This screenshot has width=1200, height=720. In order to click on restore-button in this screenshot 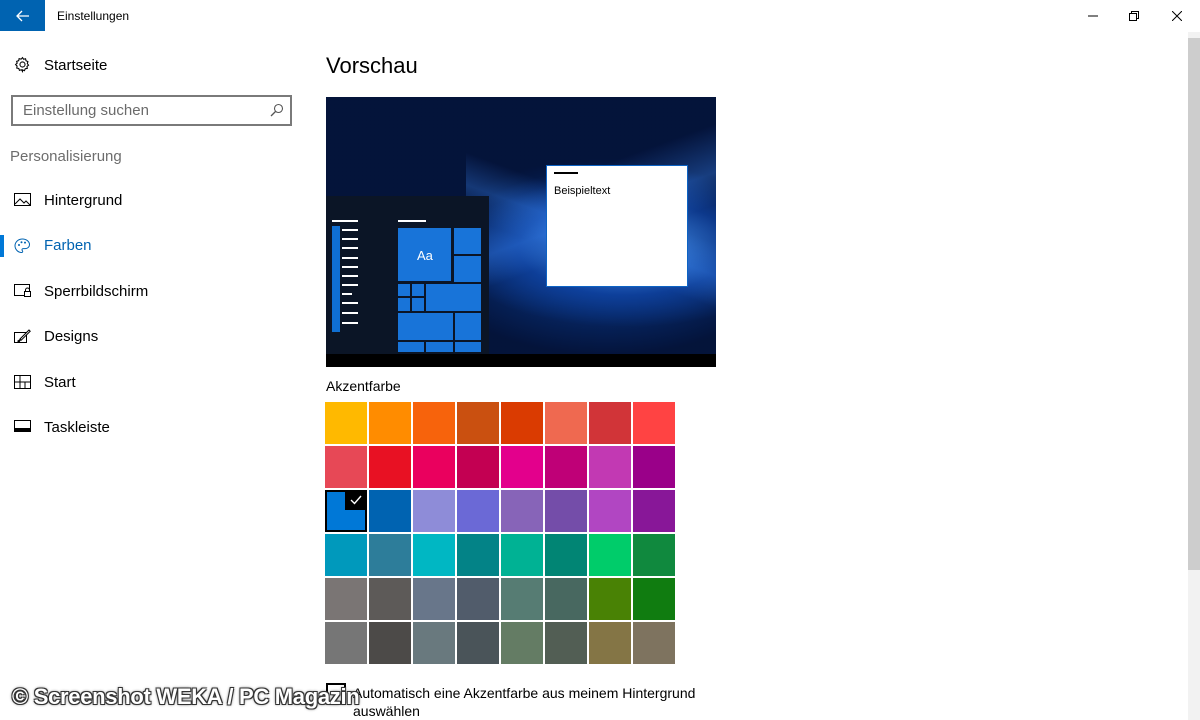, I will do `click(1134, 15)`.